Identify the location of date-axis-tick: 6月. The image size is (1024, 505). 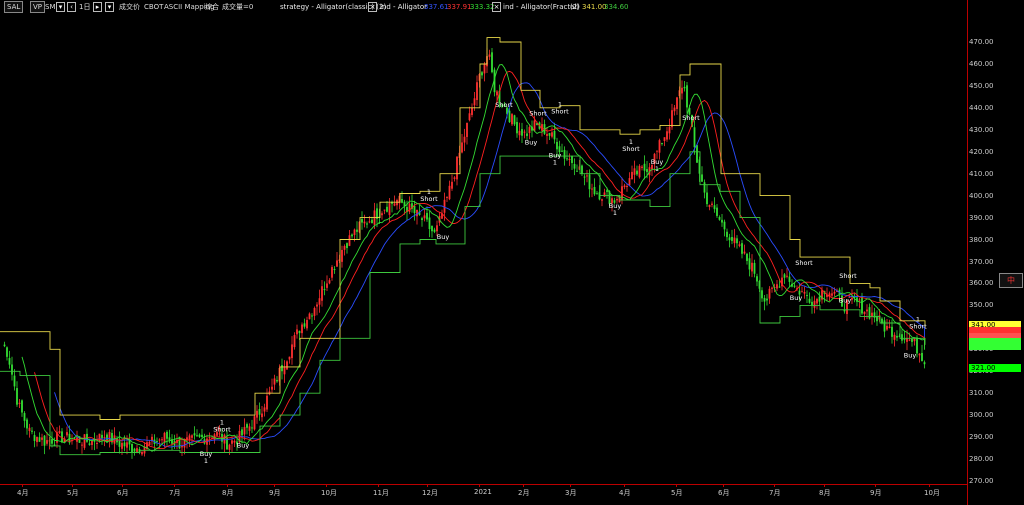
(724, 493).